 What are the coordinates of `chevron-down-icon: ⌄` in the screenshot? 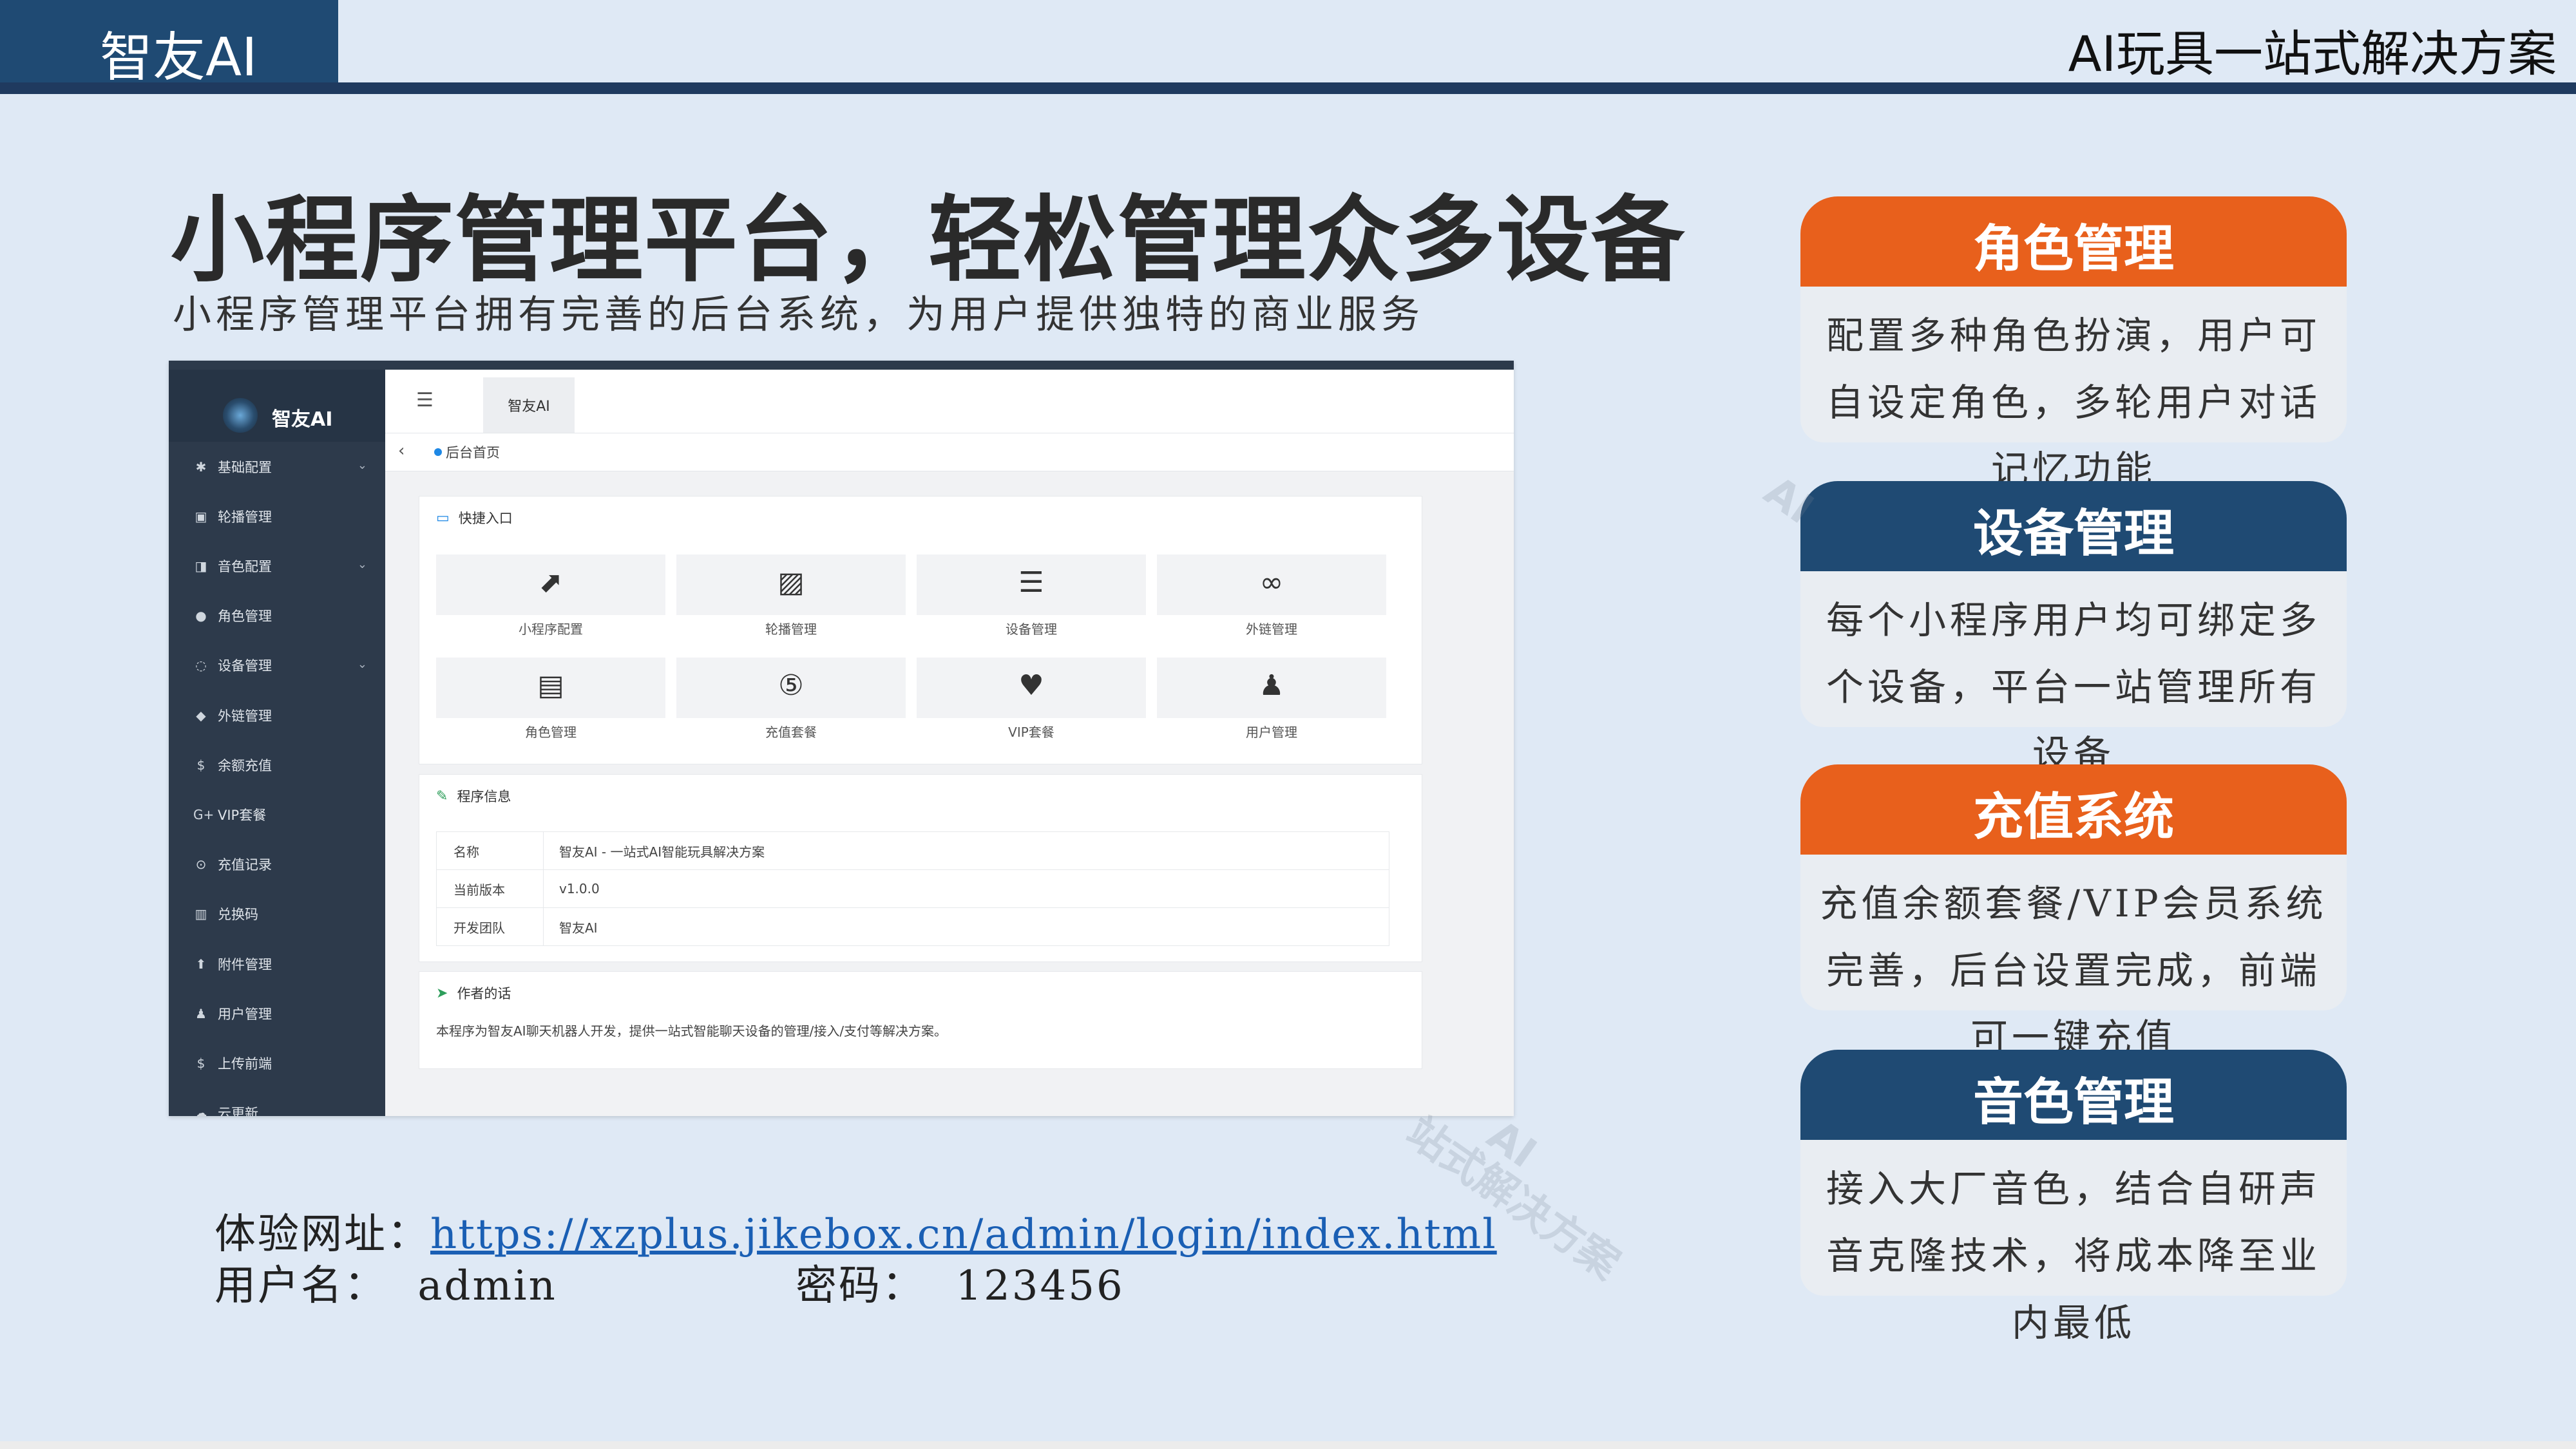 It's located at (362, 565).